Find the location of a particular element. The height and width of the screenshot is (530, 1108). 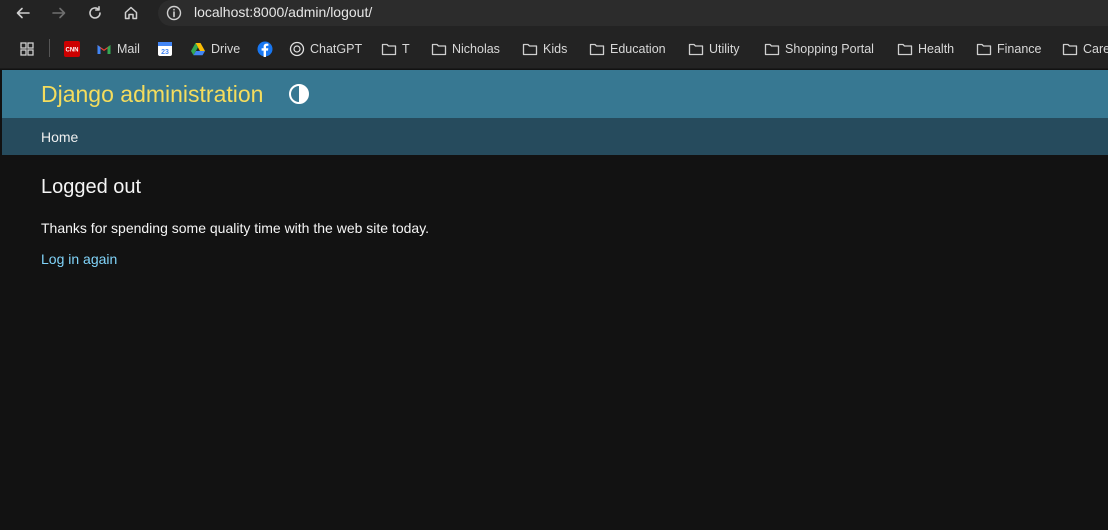

bookmark-folder-education: Education is located at coordinates (627, 49).